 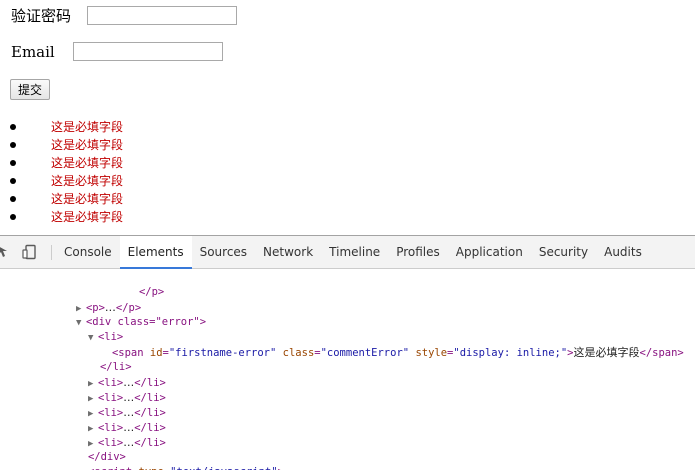 What do you see at coordinates (151, 468) in the screenshot?
I see `attr-name: type` at bounding box center [151, 468].